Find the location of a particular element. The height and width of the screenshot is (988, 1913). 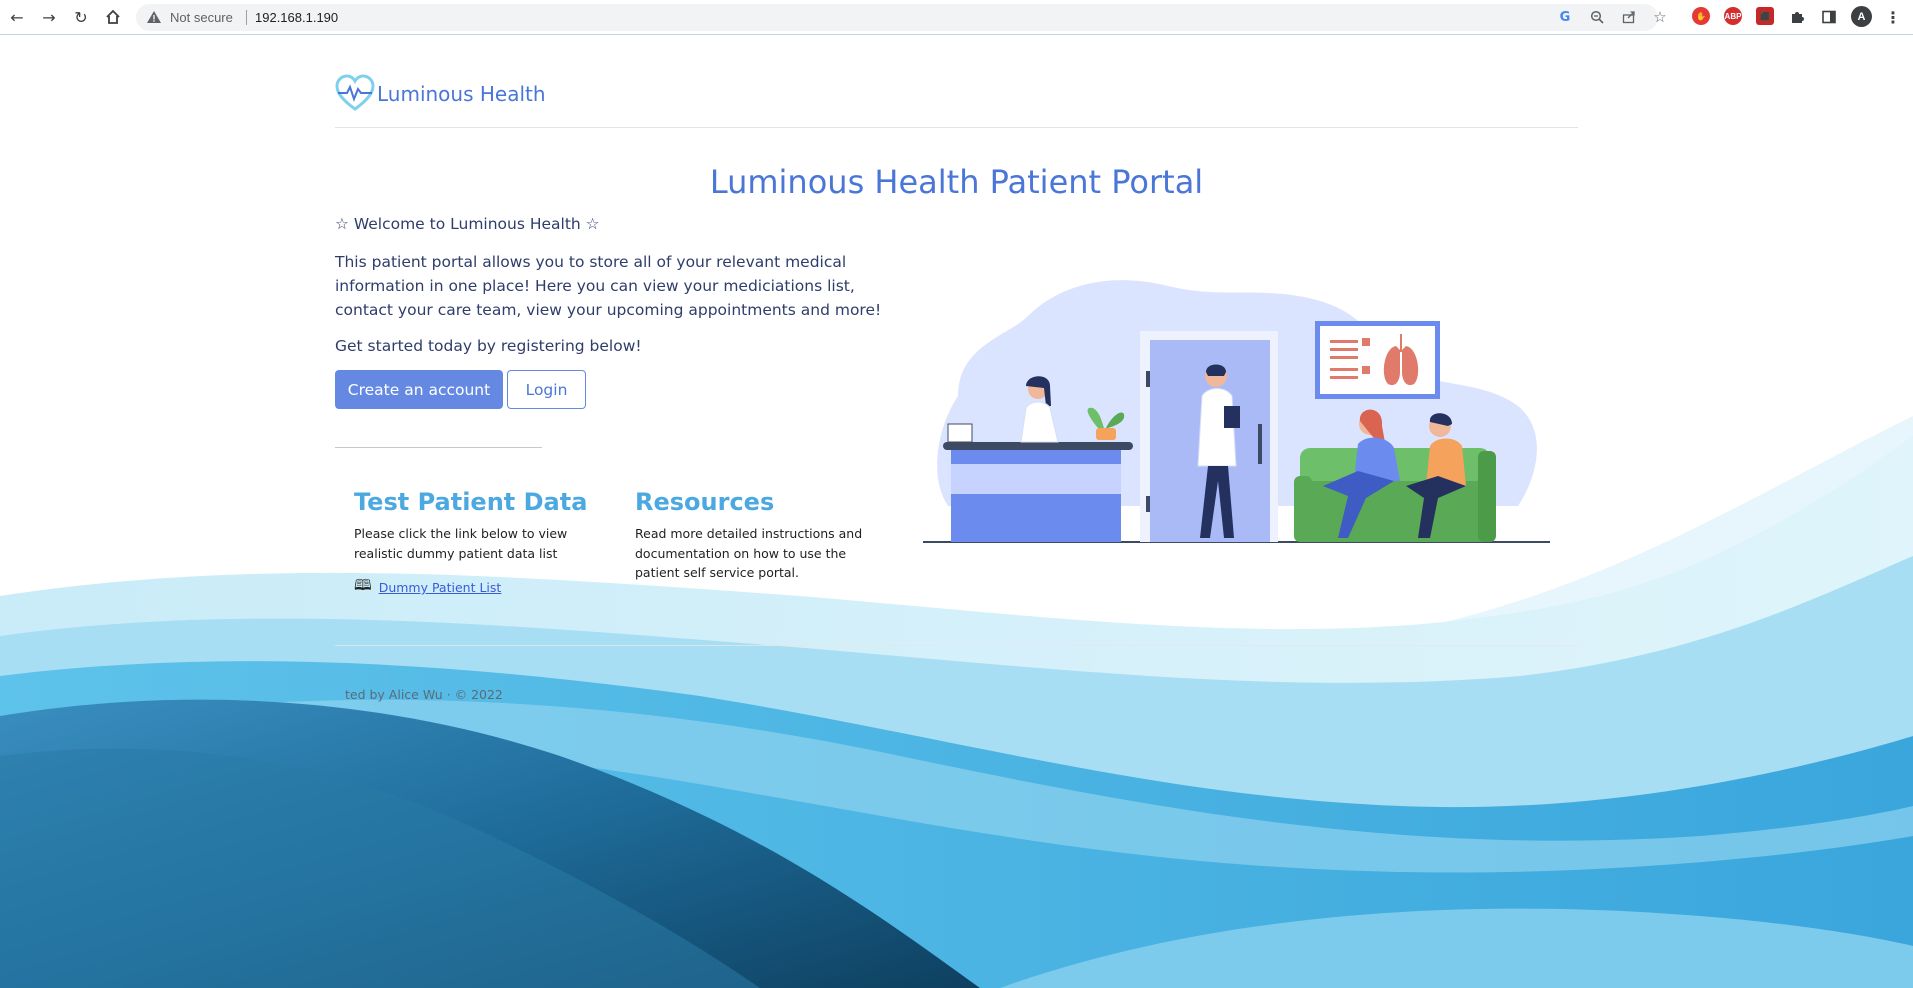

create-account-button: Create an account is located at coordinates (419, 389).